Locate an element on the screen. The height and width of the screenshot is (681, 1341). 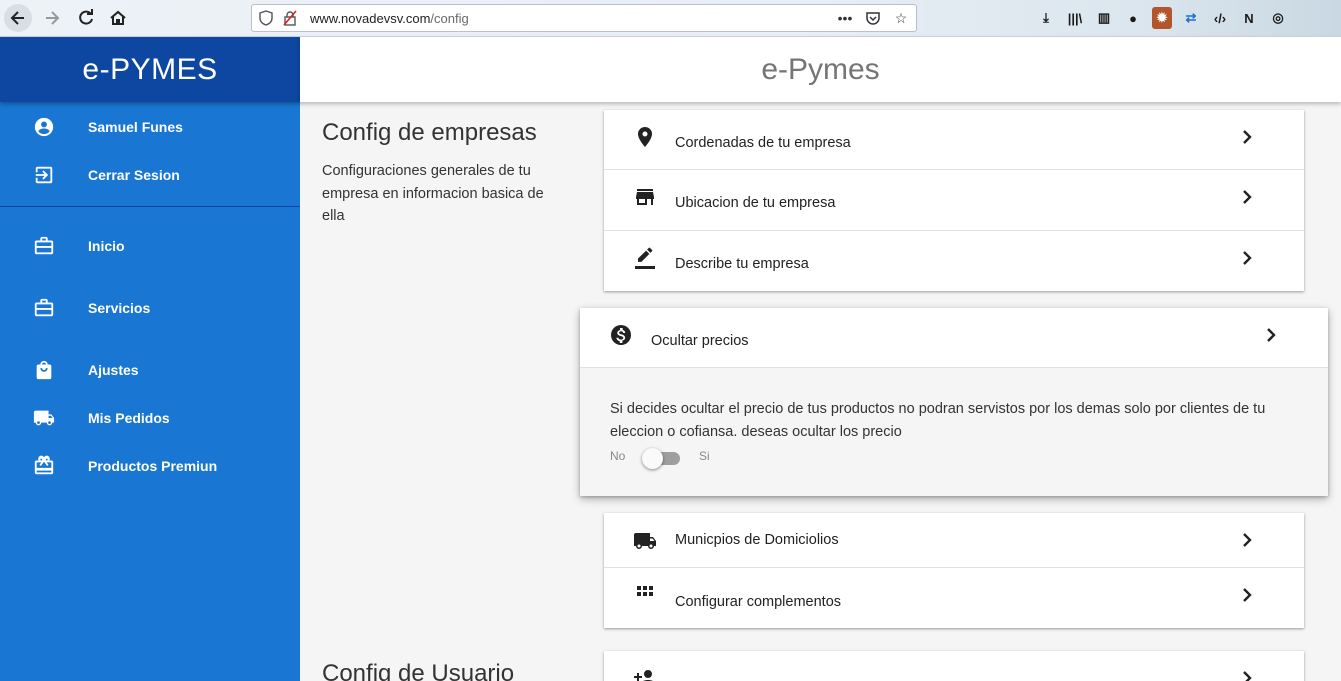
sidebar-item-user: Samuel Funes is located at coordinates (150, 127).